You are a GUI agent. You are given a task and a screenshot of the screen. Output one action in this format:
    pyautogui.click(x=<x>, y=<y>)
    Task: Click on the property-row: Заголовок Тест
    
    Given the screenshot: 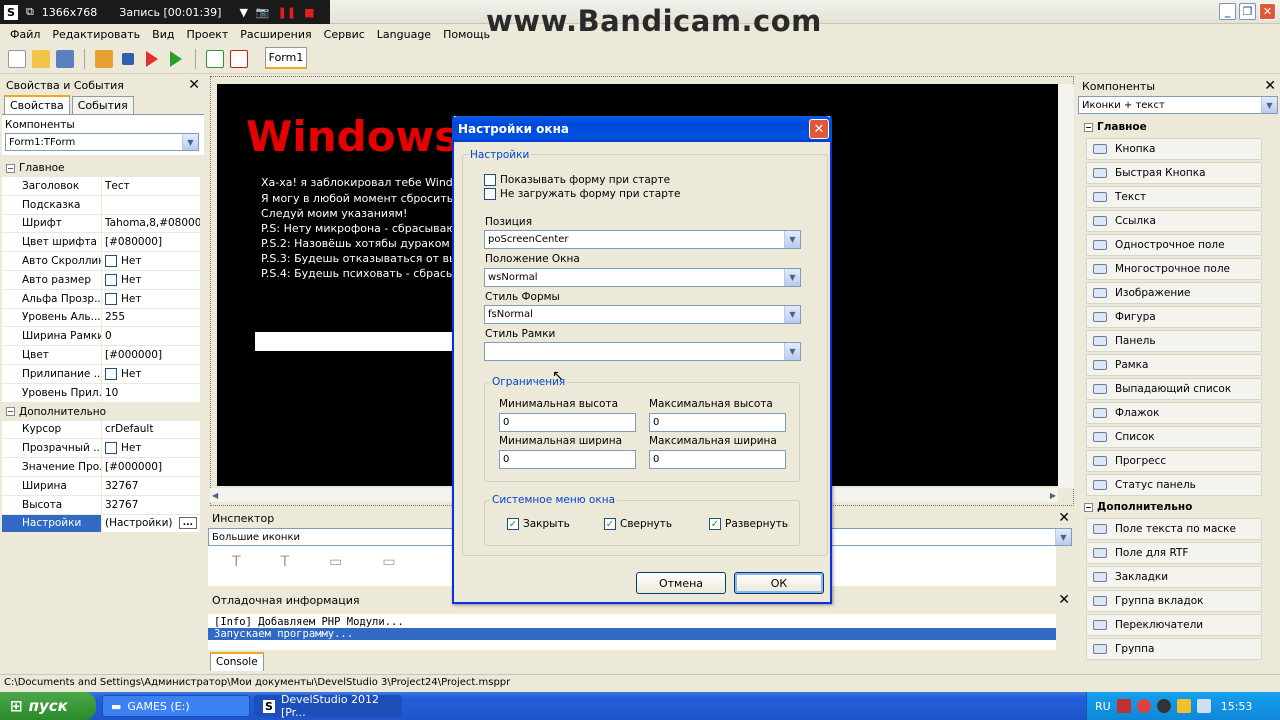 What is the action you would take?
    pyautogui.click(x=101, y=186)
    